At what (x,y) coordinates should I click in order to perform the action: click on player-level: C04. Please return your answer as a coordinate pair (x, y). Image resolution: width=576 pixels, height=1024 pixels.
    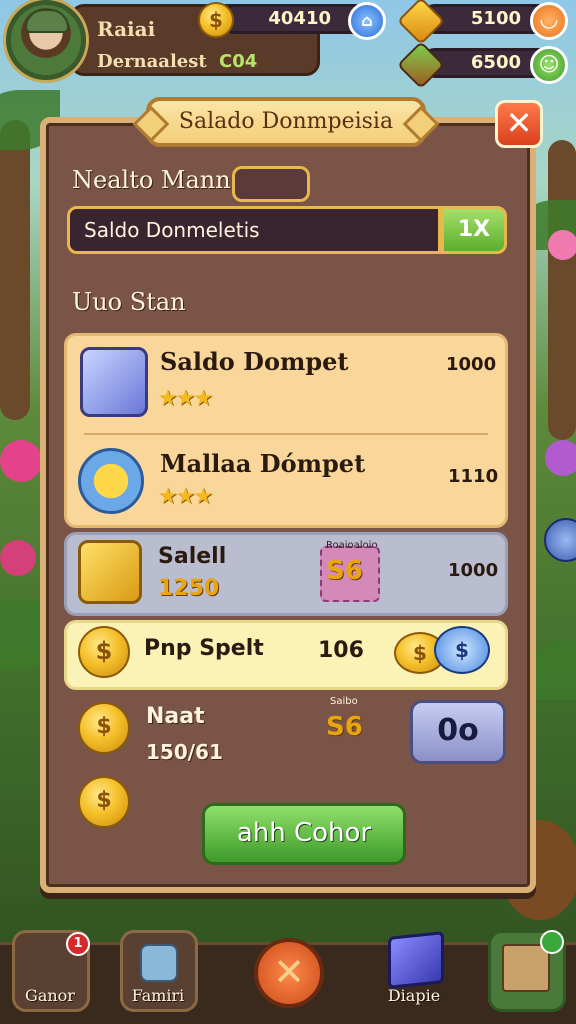
    Looking at the image, I should click on (238, 61).